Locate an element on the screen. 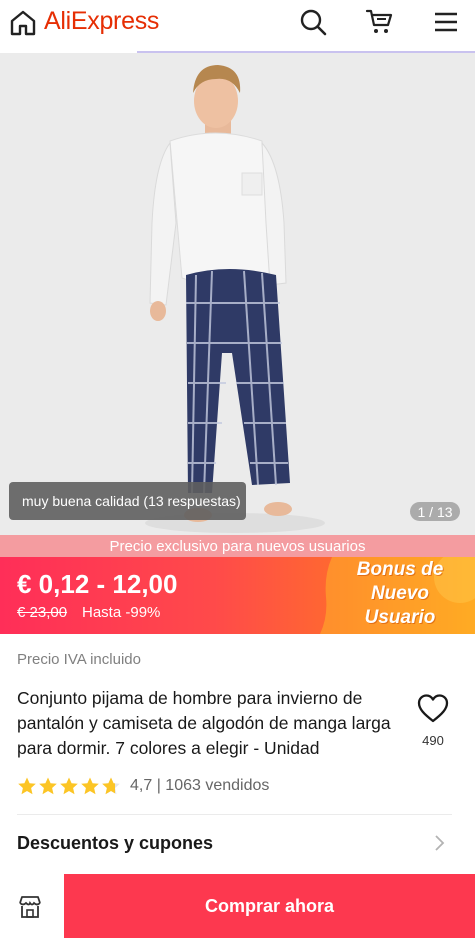 The image size is (475, 938). cart-icon is located at coordinates (379, 21).